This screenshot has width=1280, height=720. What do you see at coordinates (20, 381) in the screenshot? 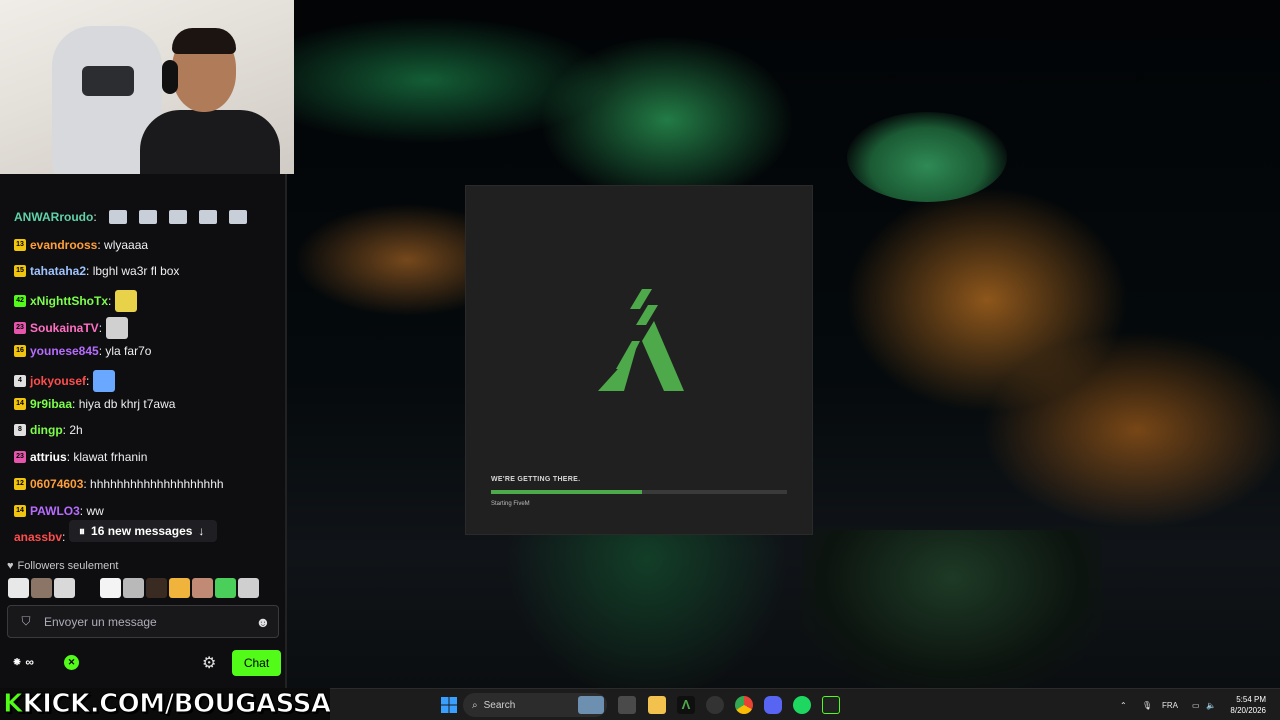
I see `subscriber-badge: 4` at bounding box center [20, 381].